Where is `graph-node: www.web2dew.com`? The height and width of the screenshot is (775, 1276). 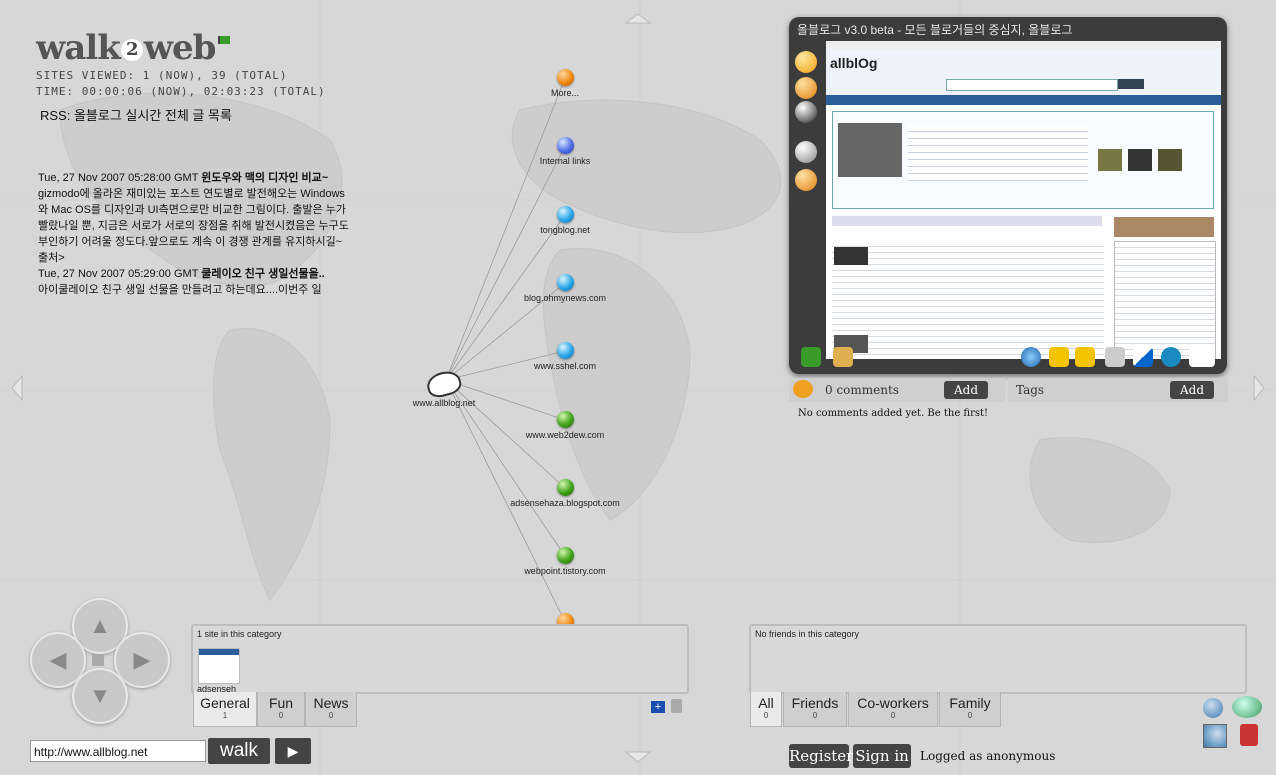
graph-node: www.web2dew.com is located at coordinates (565, 425).